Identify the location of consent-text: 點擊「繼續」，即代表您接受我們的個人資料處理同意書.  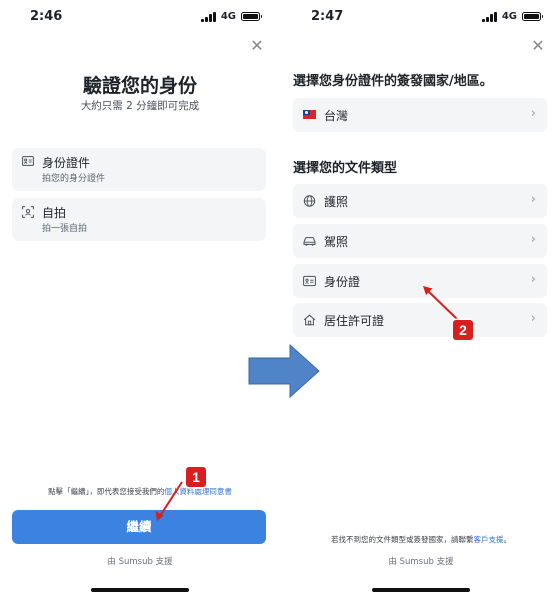
(140, 491).